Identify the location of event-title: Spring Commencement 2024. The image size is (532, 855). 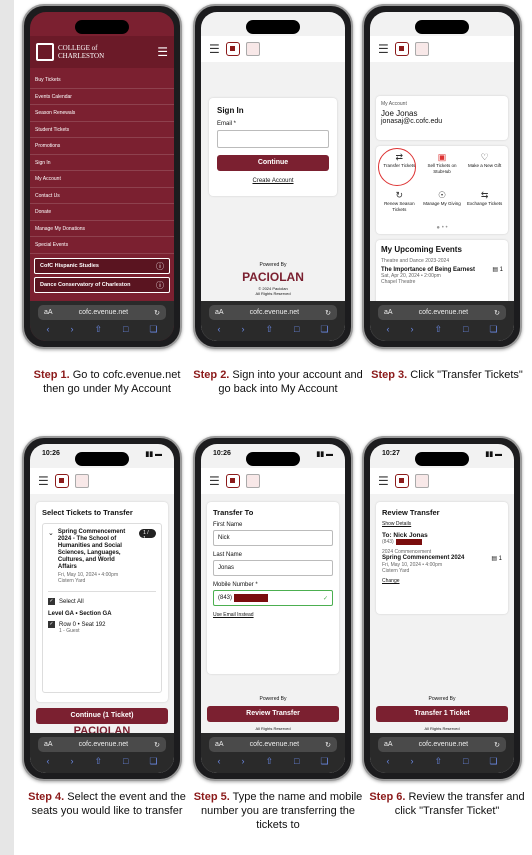
(423, 558).